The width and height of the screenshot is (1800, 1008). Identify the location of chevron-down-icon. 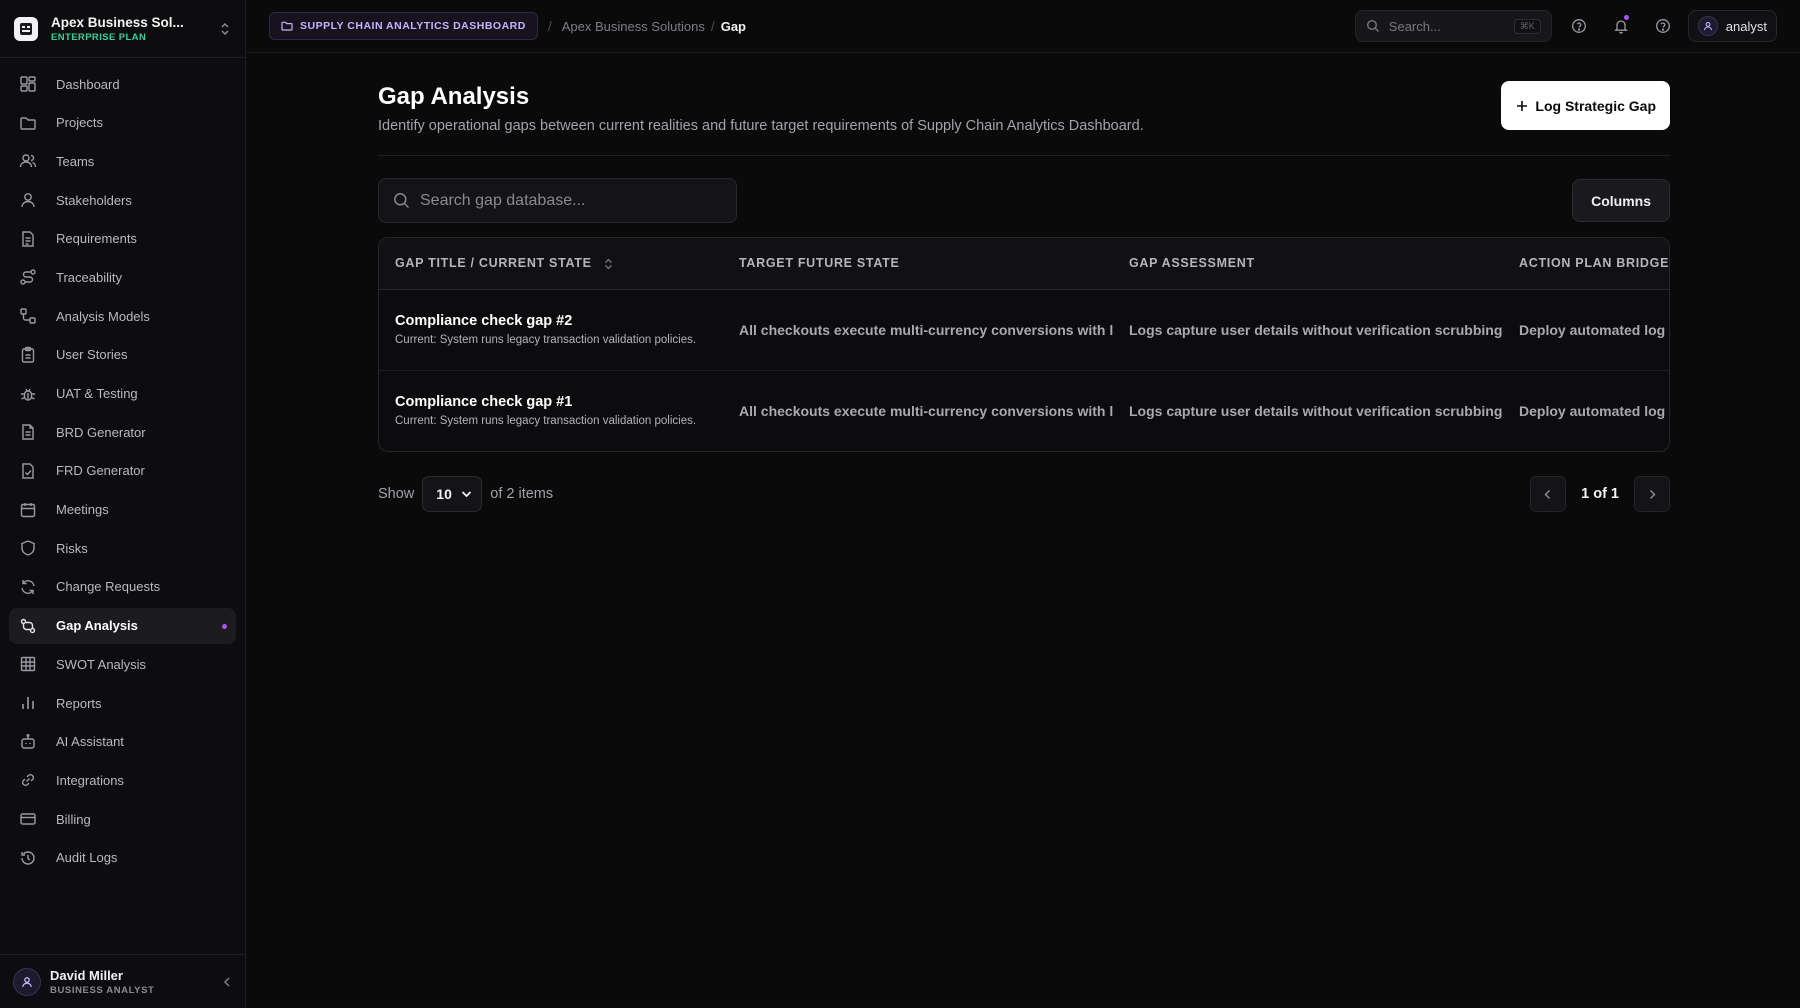
(466, 494).